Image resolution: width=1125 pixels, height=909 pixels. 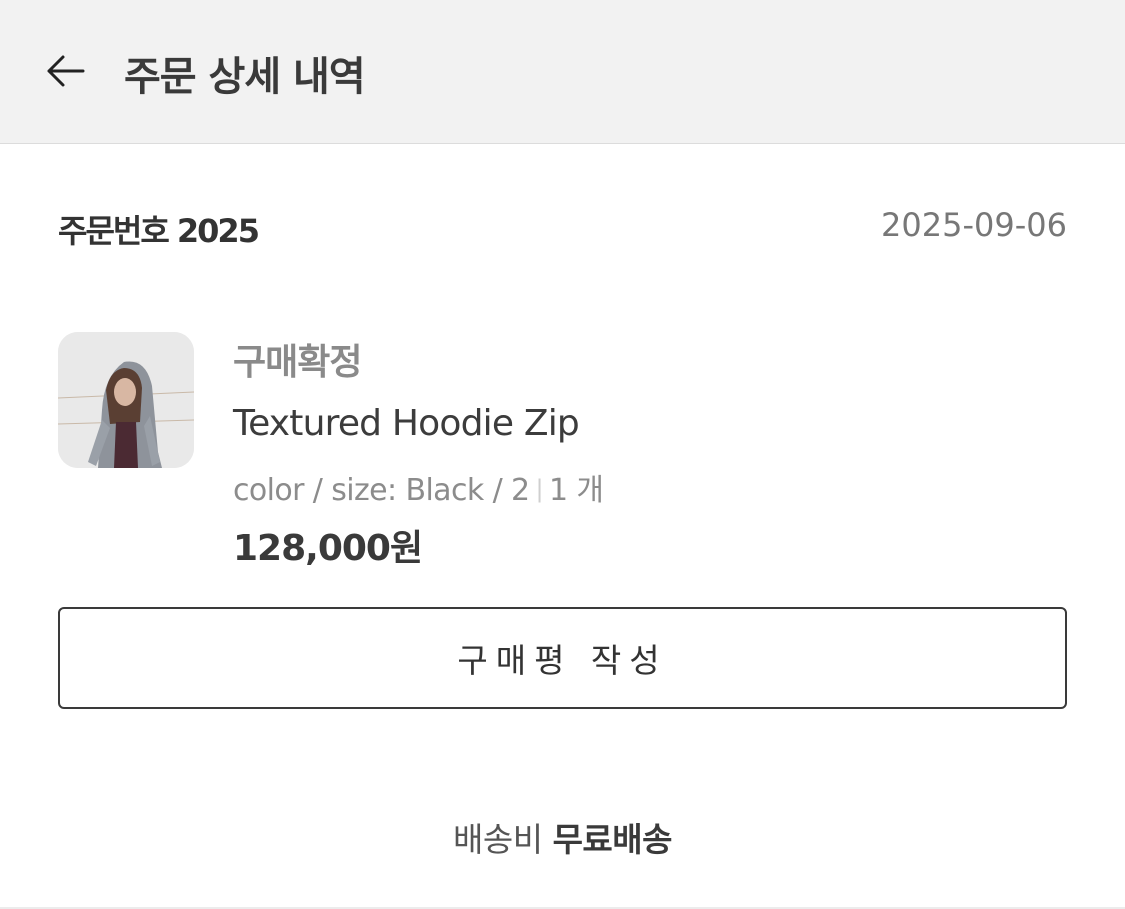 What do you see at coordinates (576, 490) in the screenshot?
I see `product-quantity: 1 개` at bounding box center [576, 490].